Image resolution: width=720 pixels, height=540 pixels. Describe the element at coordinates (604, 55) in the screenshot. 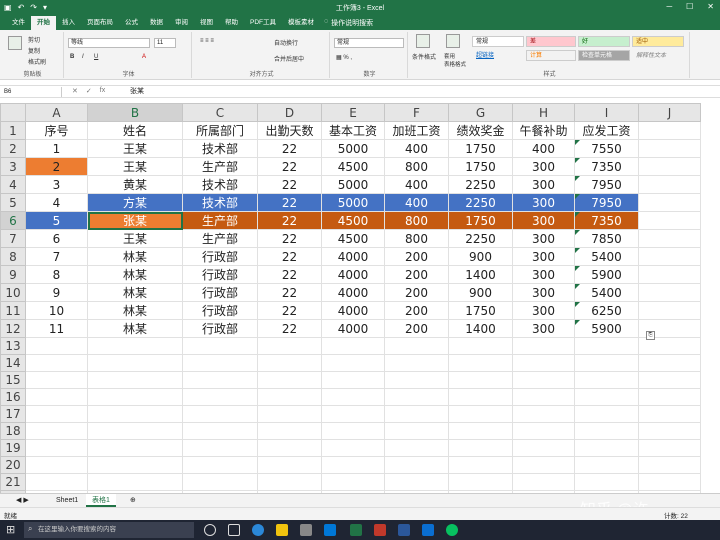

I see `style-check-cell: 检查单元格` at that location.